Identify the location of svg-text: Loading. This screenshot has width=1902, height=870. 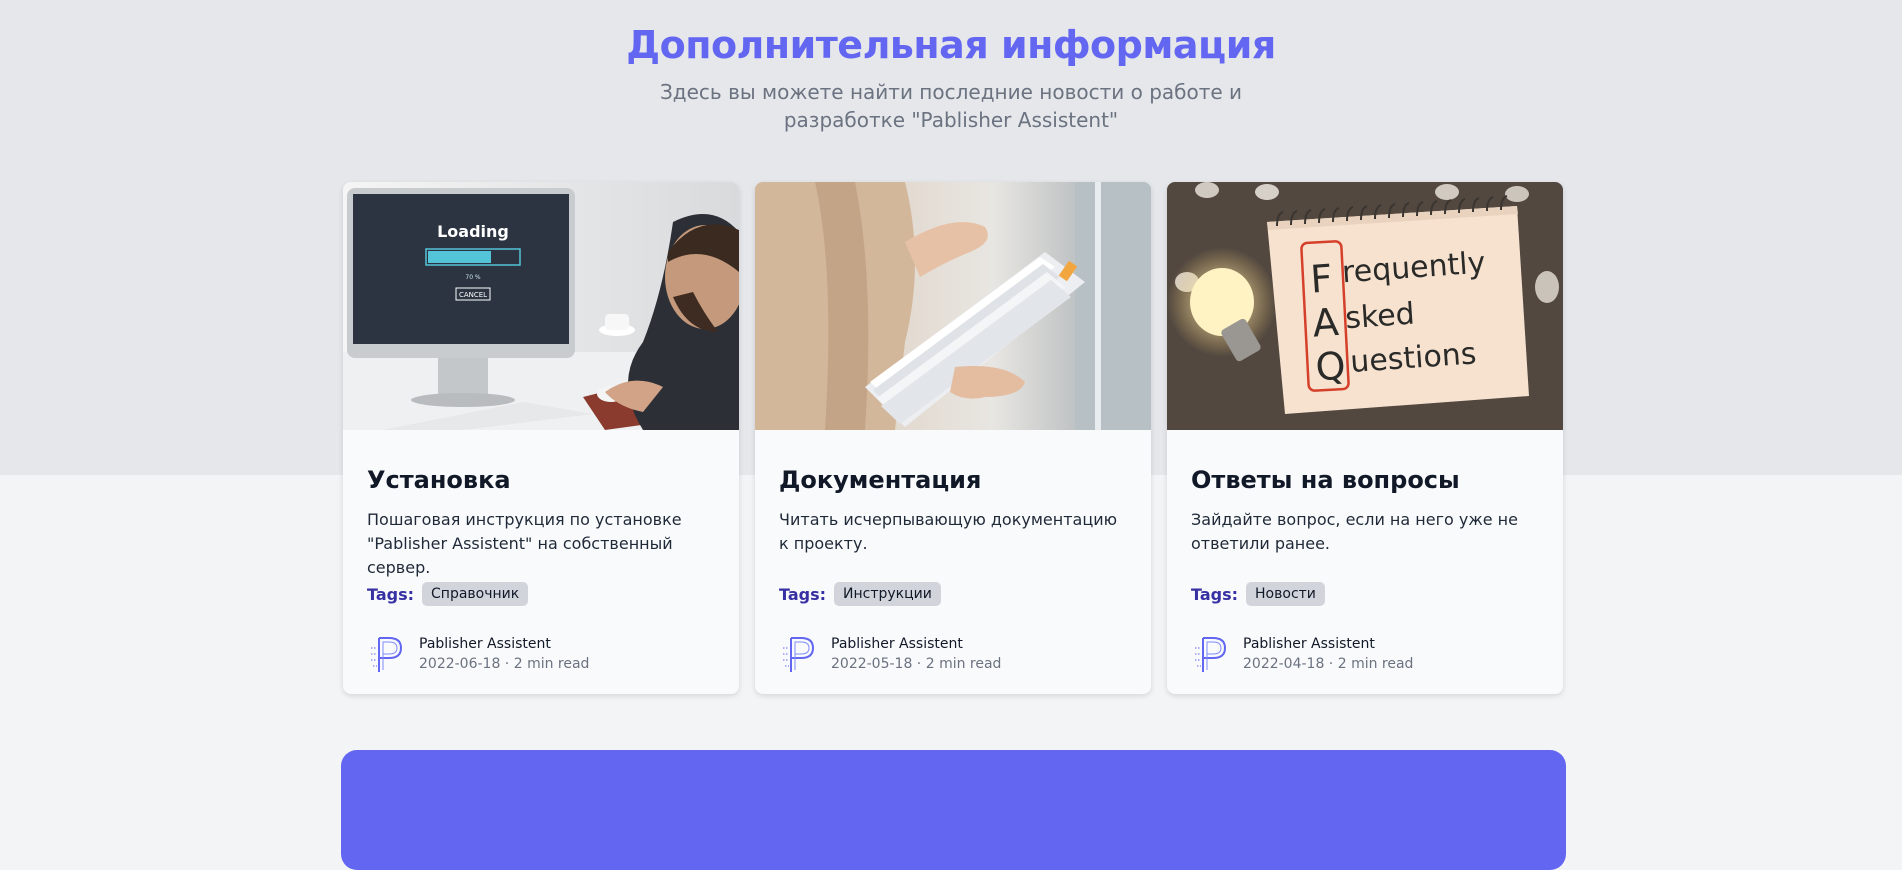
(473, 231).